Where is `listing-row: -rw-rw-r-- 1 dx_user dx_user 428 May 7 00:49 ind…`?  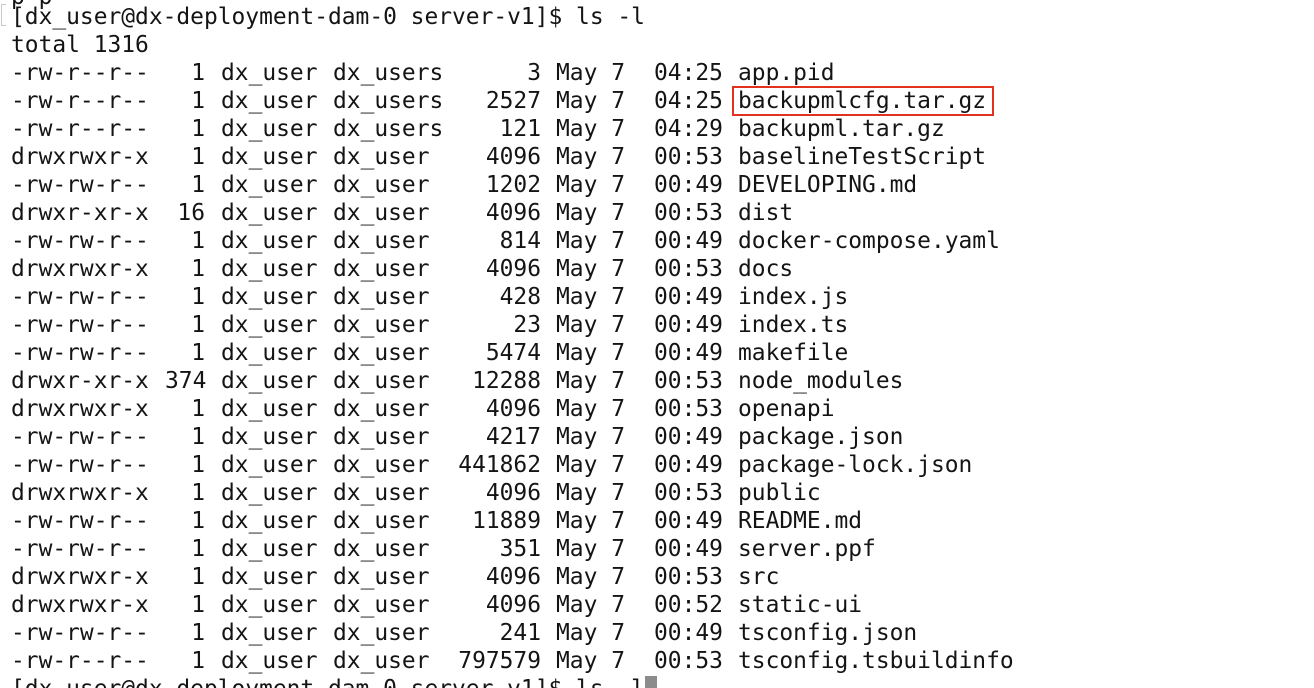
listing-row: -rw-rw-r-- 1 dx_user dx_user 428 May 7 00:49 ind… is located at coordinates (656, 297).